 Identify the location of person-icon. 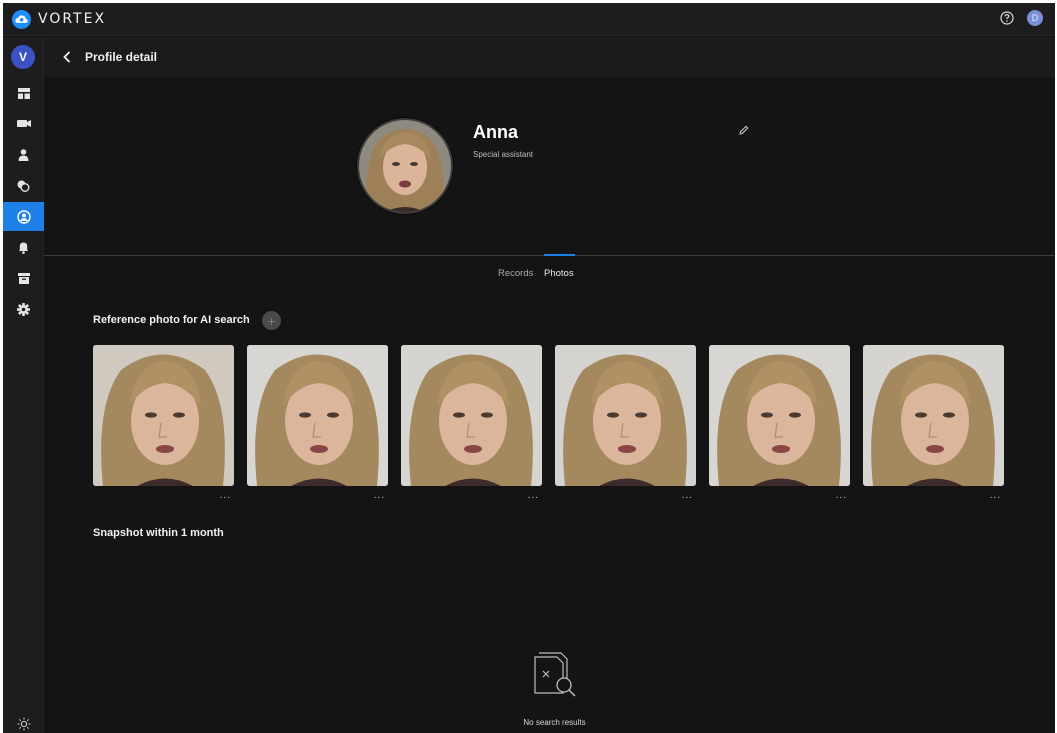
(23, 154).